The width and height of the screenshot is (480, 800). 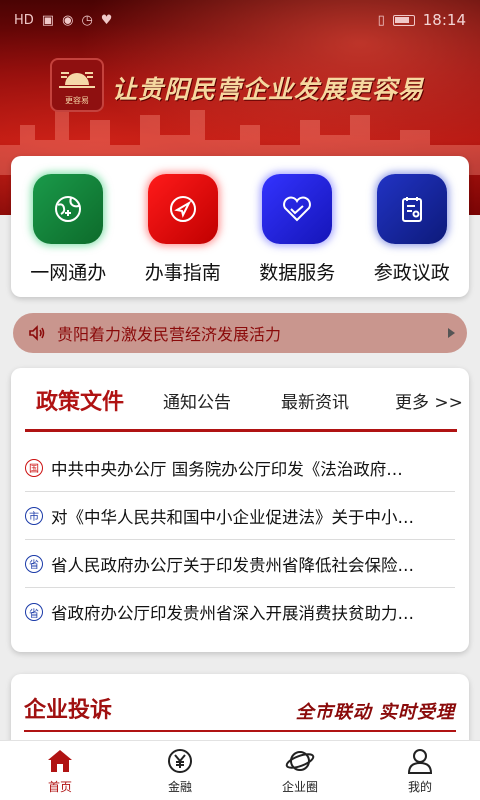 What do you see at coordinates (37, 333) in the screenshot?
I see `speaker-icon` at bounding box center [37, 333].